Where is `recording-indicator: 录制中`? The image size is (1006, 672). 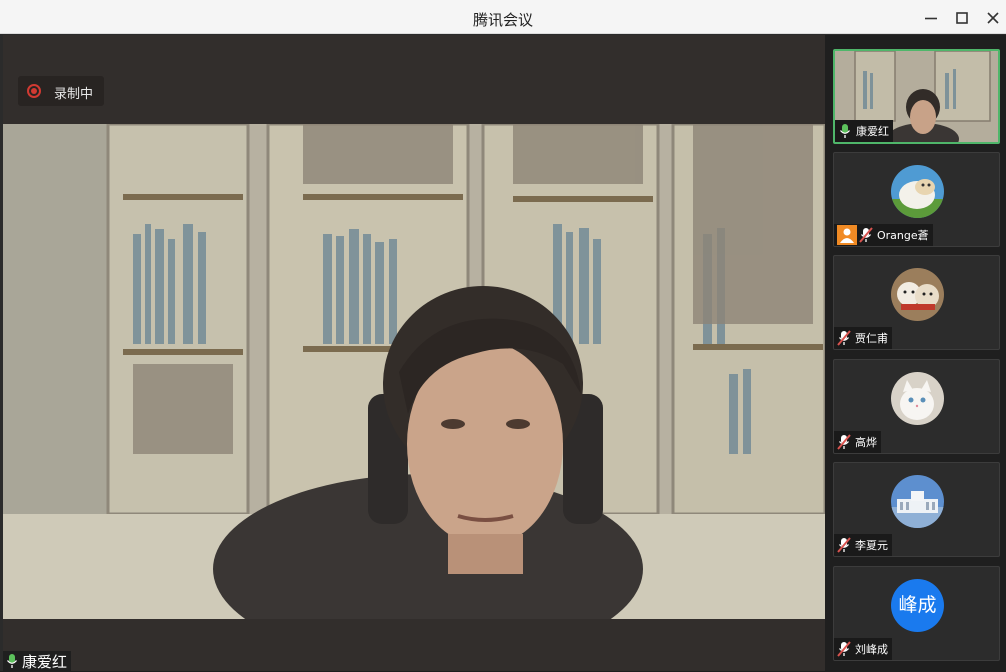 recording-indicator: 录制中 is located at coordinates (61, 91).